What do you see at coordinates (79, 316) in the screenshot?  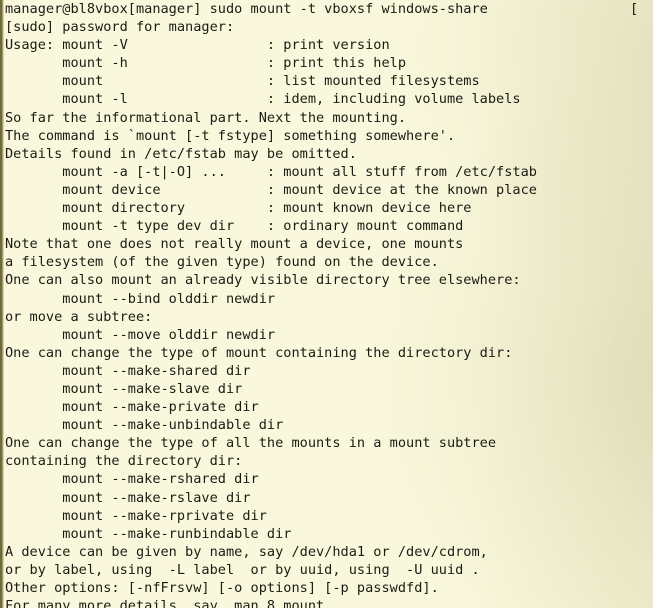 I see `terminal-line: or move a subtree:` at bounding box center [79, 316].